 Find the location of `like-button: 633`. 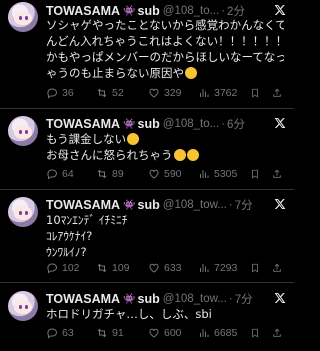

like-button: 633 is located at coordinates (173, 268).